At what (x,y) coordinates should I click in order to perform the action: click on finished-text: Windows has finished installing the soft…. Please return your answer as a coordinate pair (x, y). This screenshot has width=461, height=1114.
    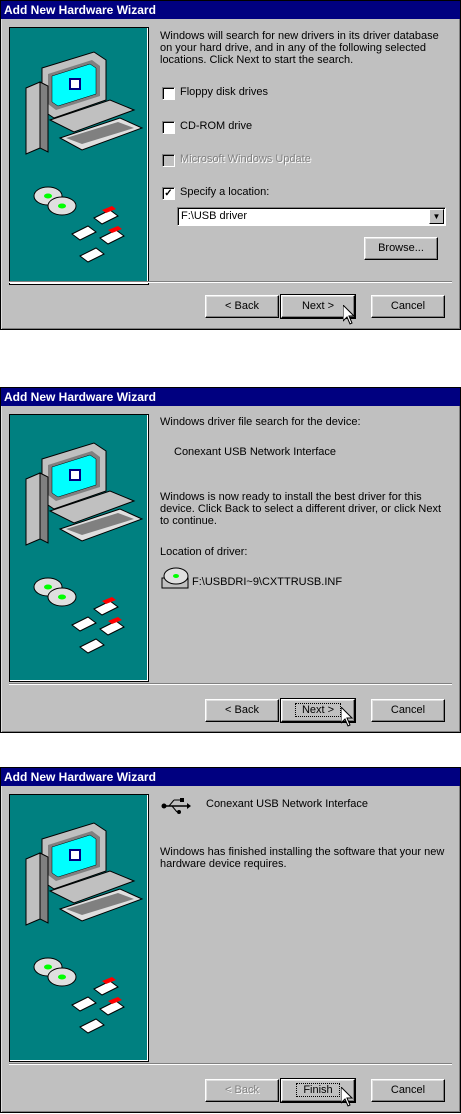
    Looking at the image, I should click on (302, 858).